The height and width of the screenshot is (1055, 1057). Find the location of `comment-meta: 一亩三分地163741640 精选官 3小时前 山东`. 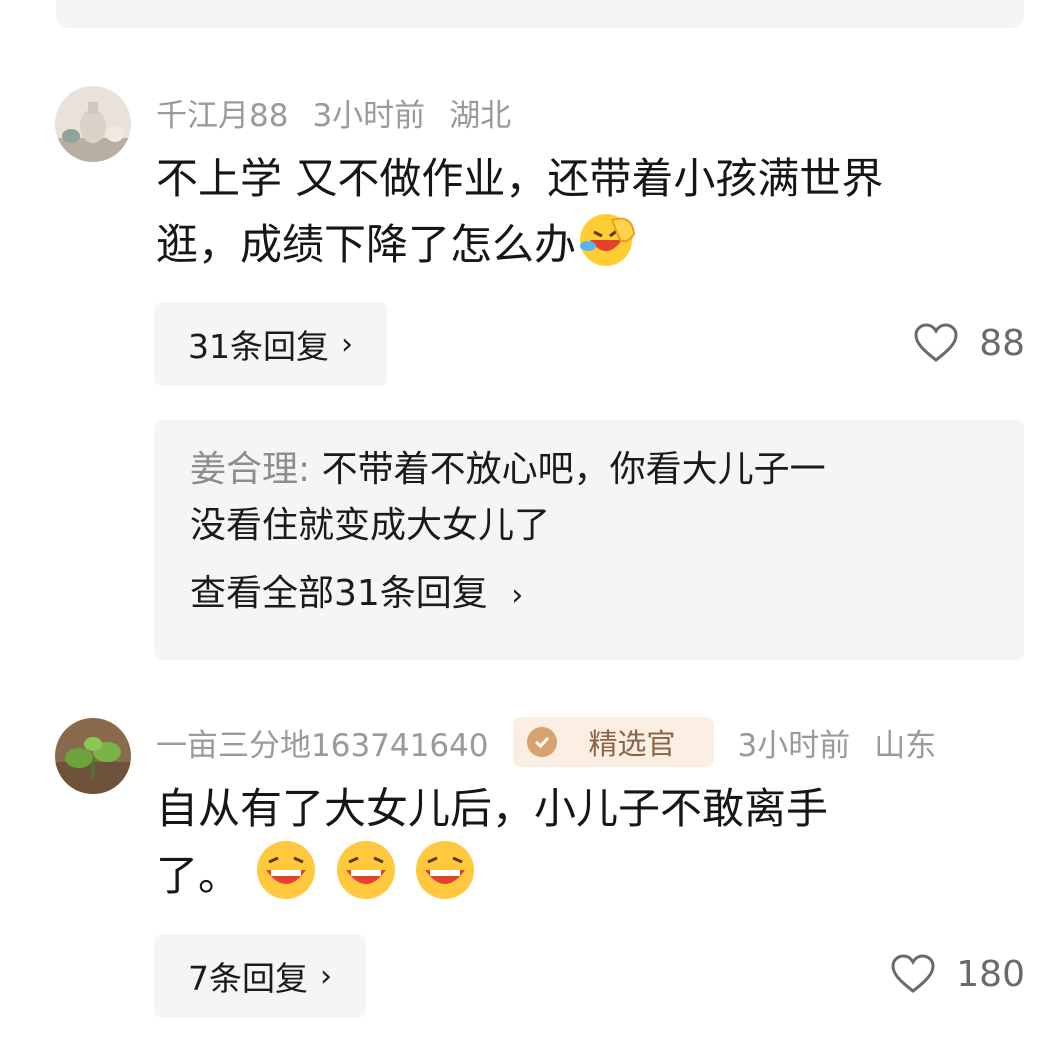

comment-meta: 一亩三分地163741640 精选官 3小时前 山东 is located at coordinates (558, 742).